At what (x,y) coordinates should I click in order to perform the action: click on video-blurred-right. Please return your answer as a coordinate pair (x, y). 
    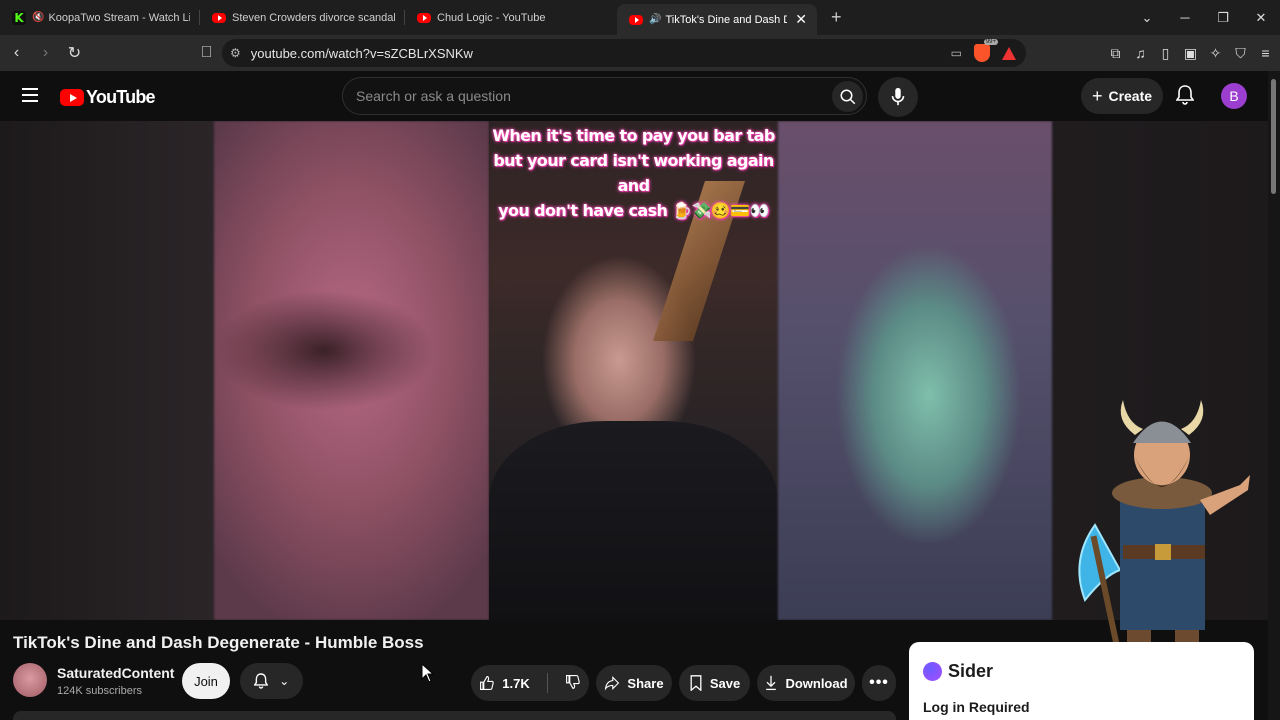
    Looking at the image, I should click on (915, 370).